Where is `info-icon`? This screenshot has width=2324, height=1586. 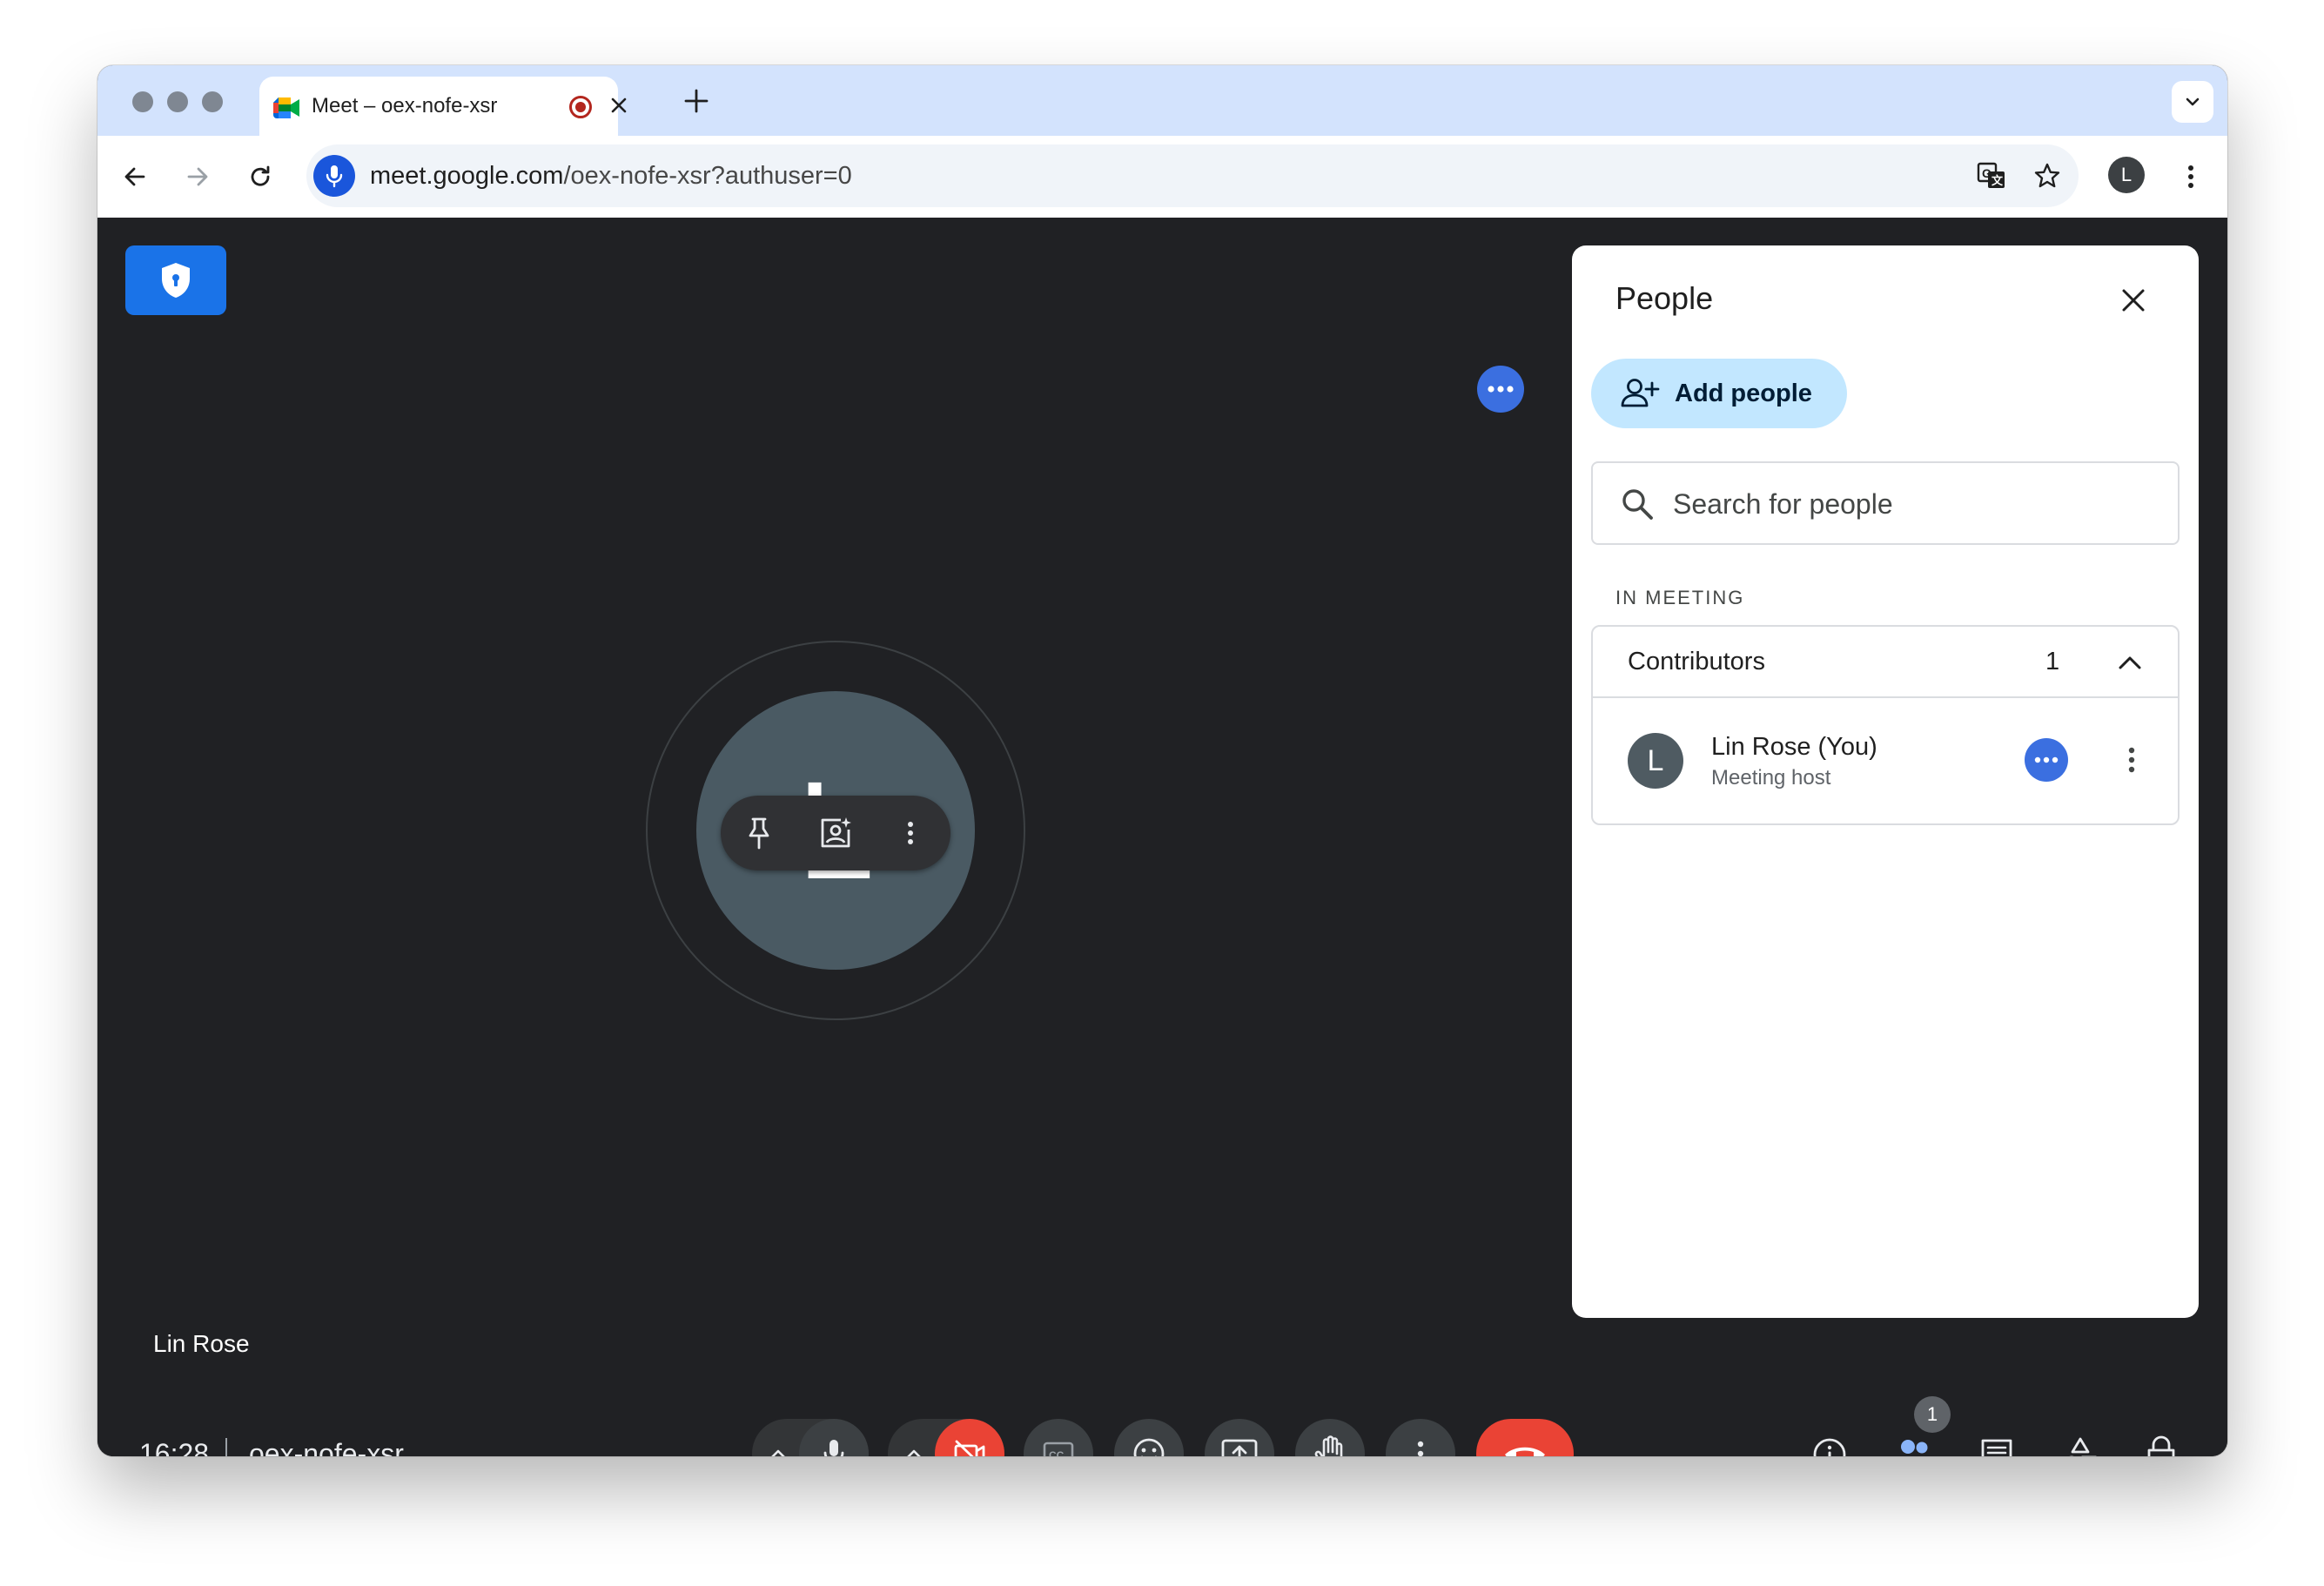 info-icon is located at coordinates (1830, 1447).